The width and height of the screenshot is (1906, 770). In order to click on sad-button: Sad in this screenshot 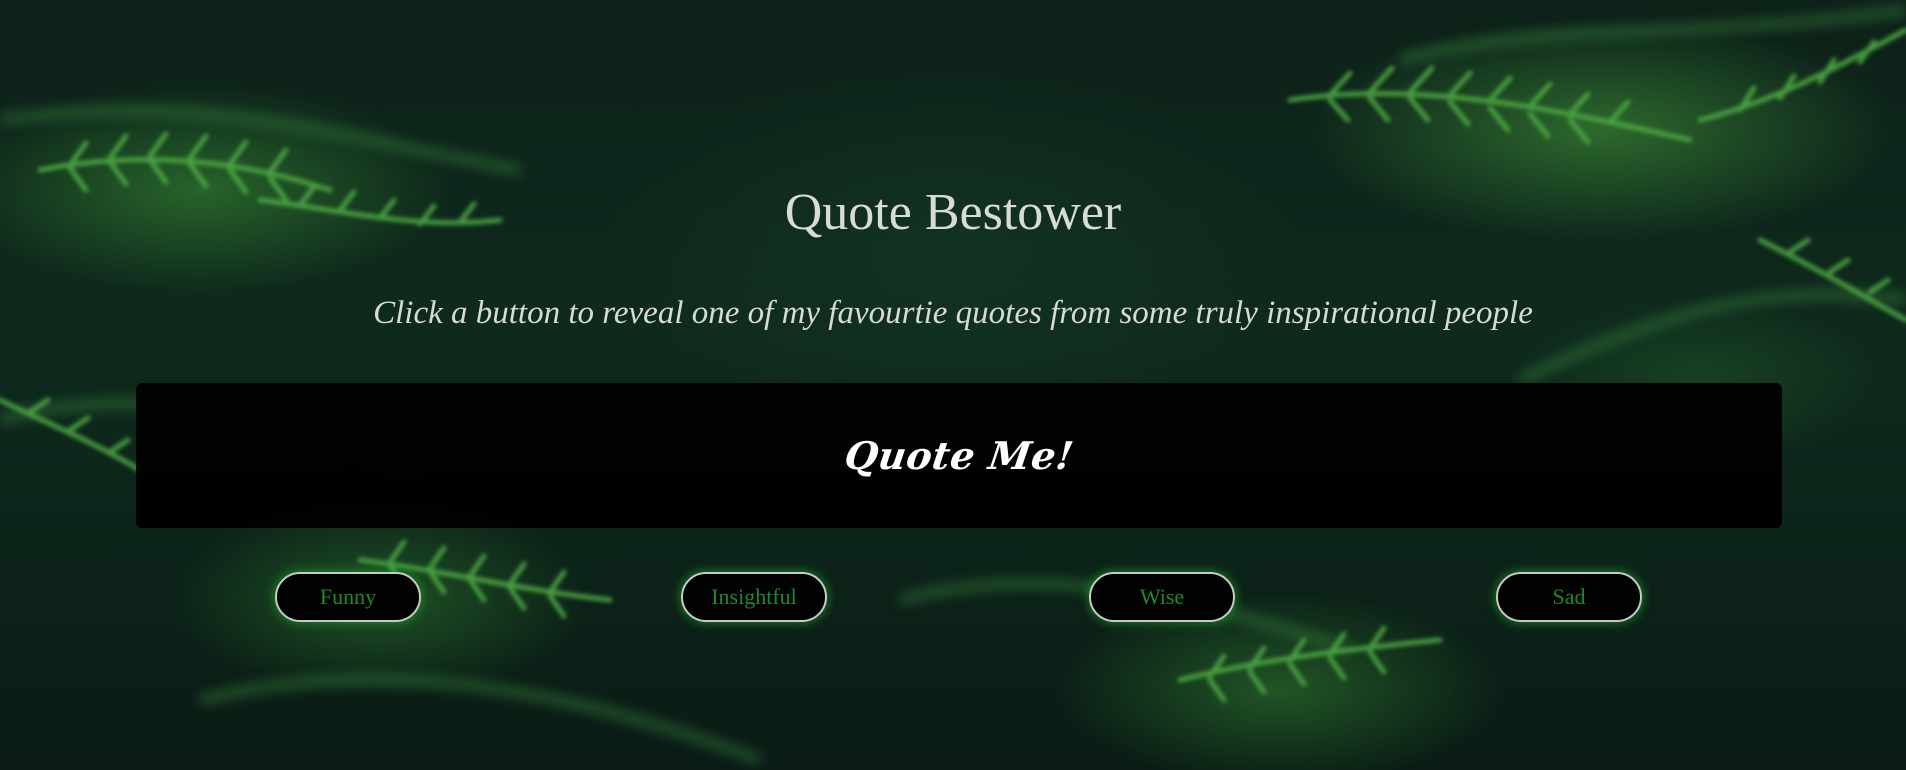, I will do `click(1569, 597)`.